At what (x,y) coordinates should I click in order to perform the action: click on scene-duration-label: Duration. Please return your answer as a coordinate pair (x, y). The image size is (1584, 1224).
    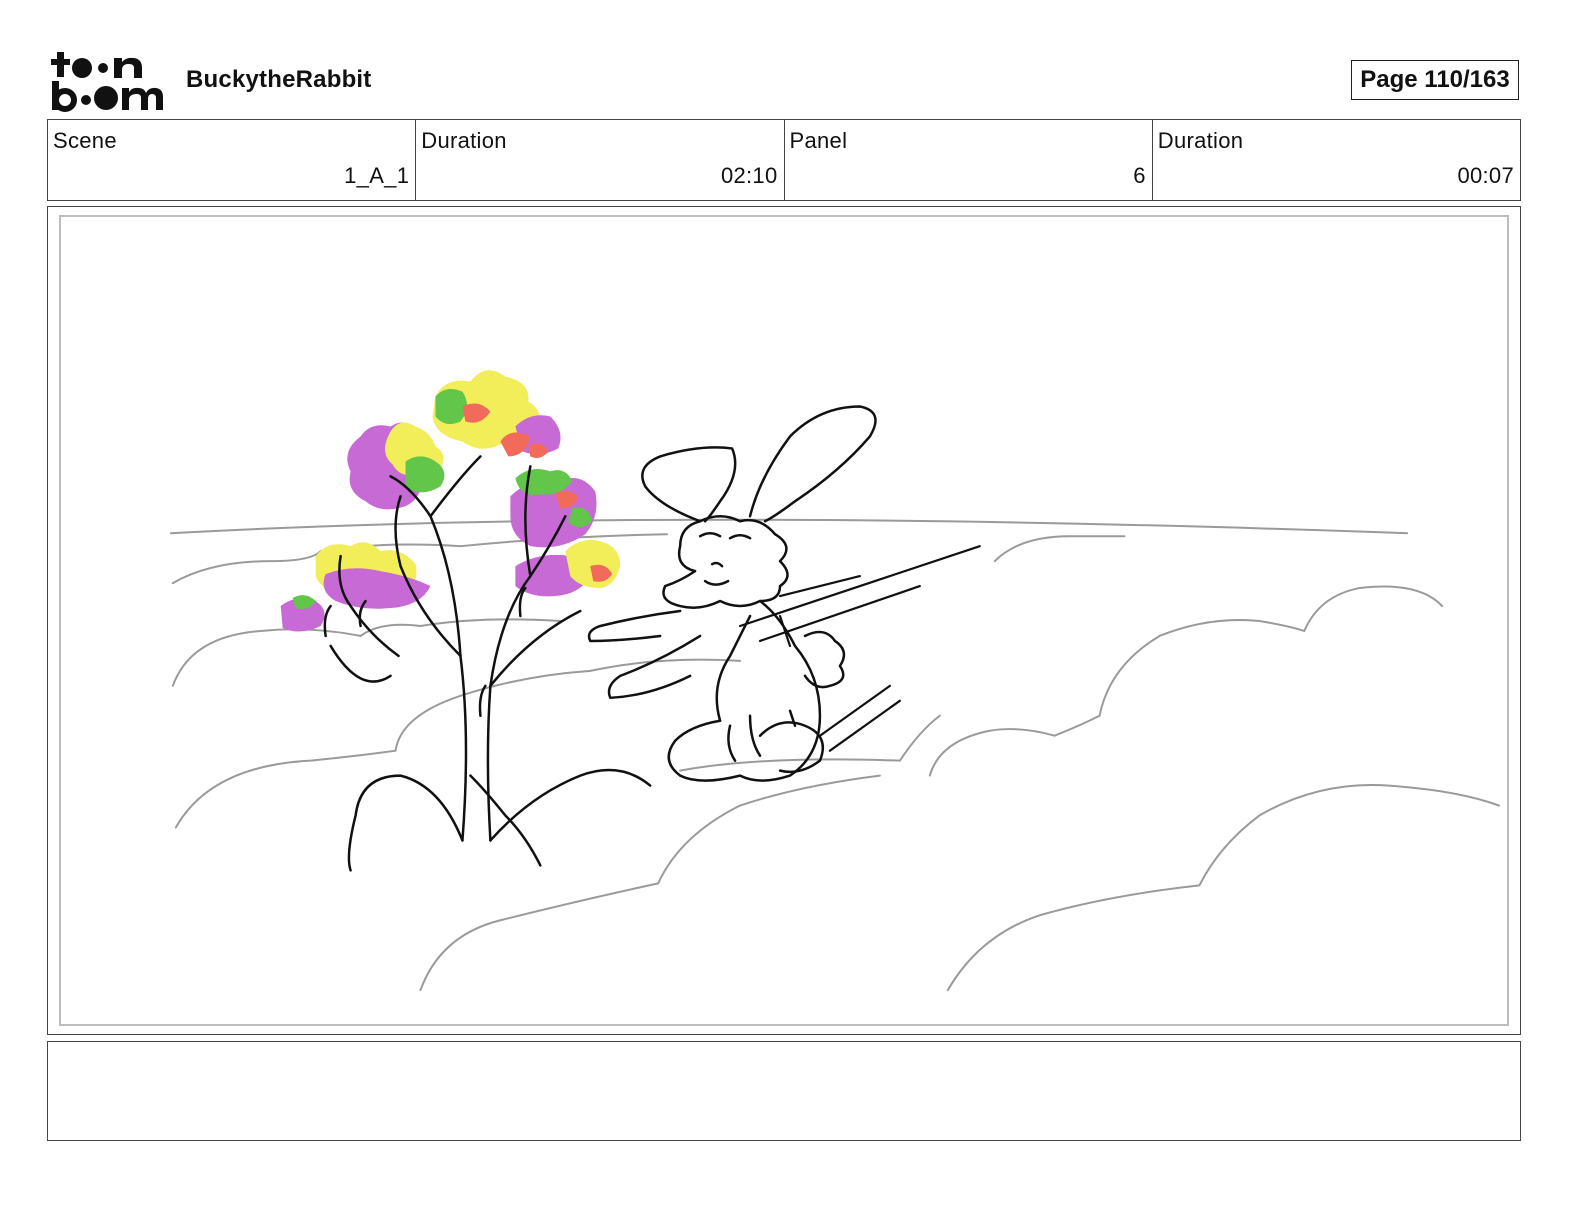
    Looking at the image, I should click on (464, 140).